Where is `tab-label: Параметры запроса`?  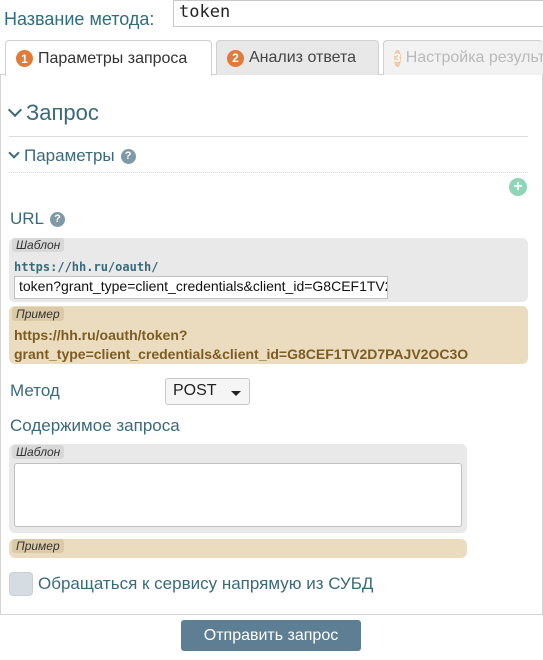
tab-label: Параметры запроса is located at coordinates (113, 58).